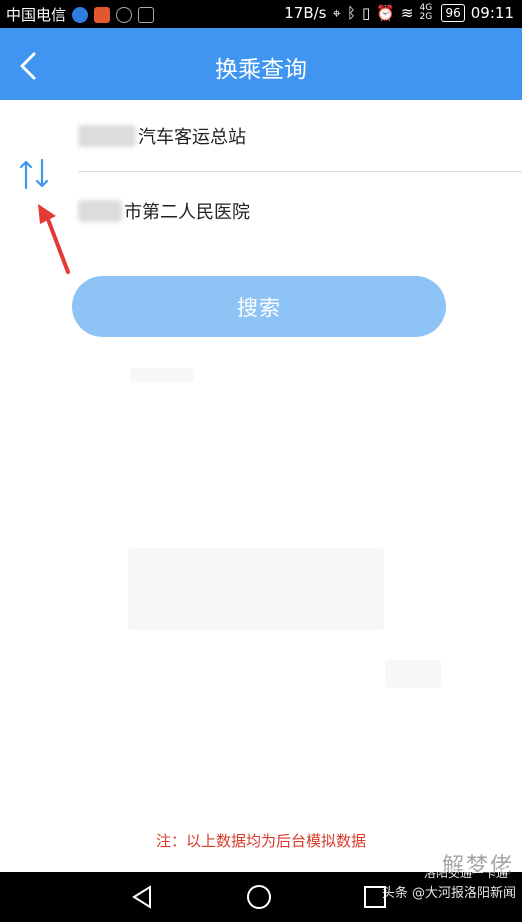 The width and height of the screenshot is (522, 922). I want to click on start-station-field: 汽车客运总站, so click(300, 136).